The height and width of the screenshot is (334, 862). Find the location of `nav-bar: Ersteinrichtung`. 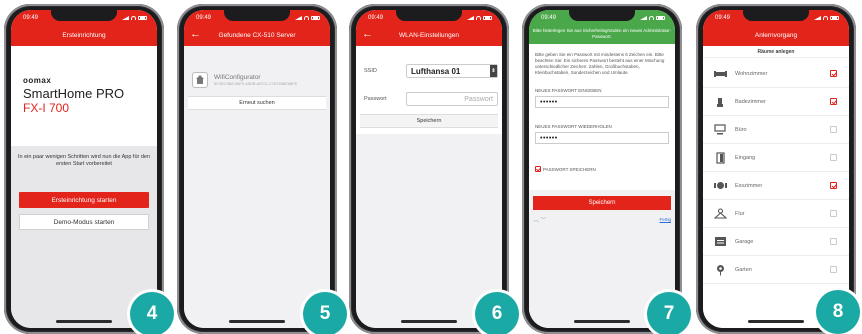

nav-bar: Ersteinrichtung is located at coordinates (84, 35).